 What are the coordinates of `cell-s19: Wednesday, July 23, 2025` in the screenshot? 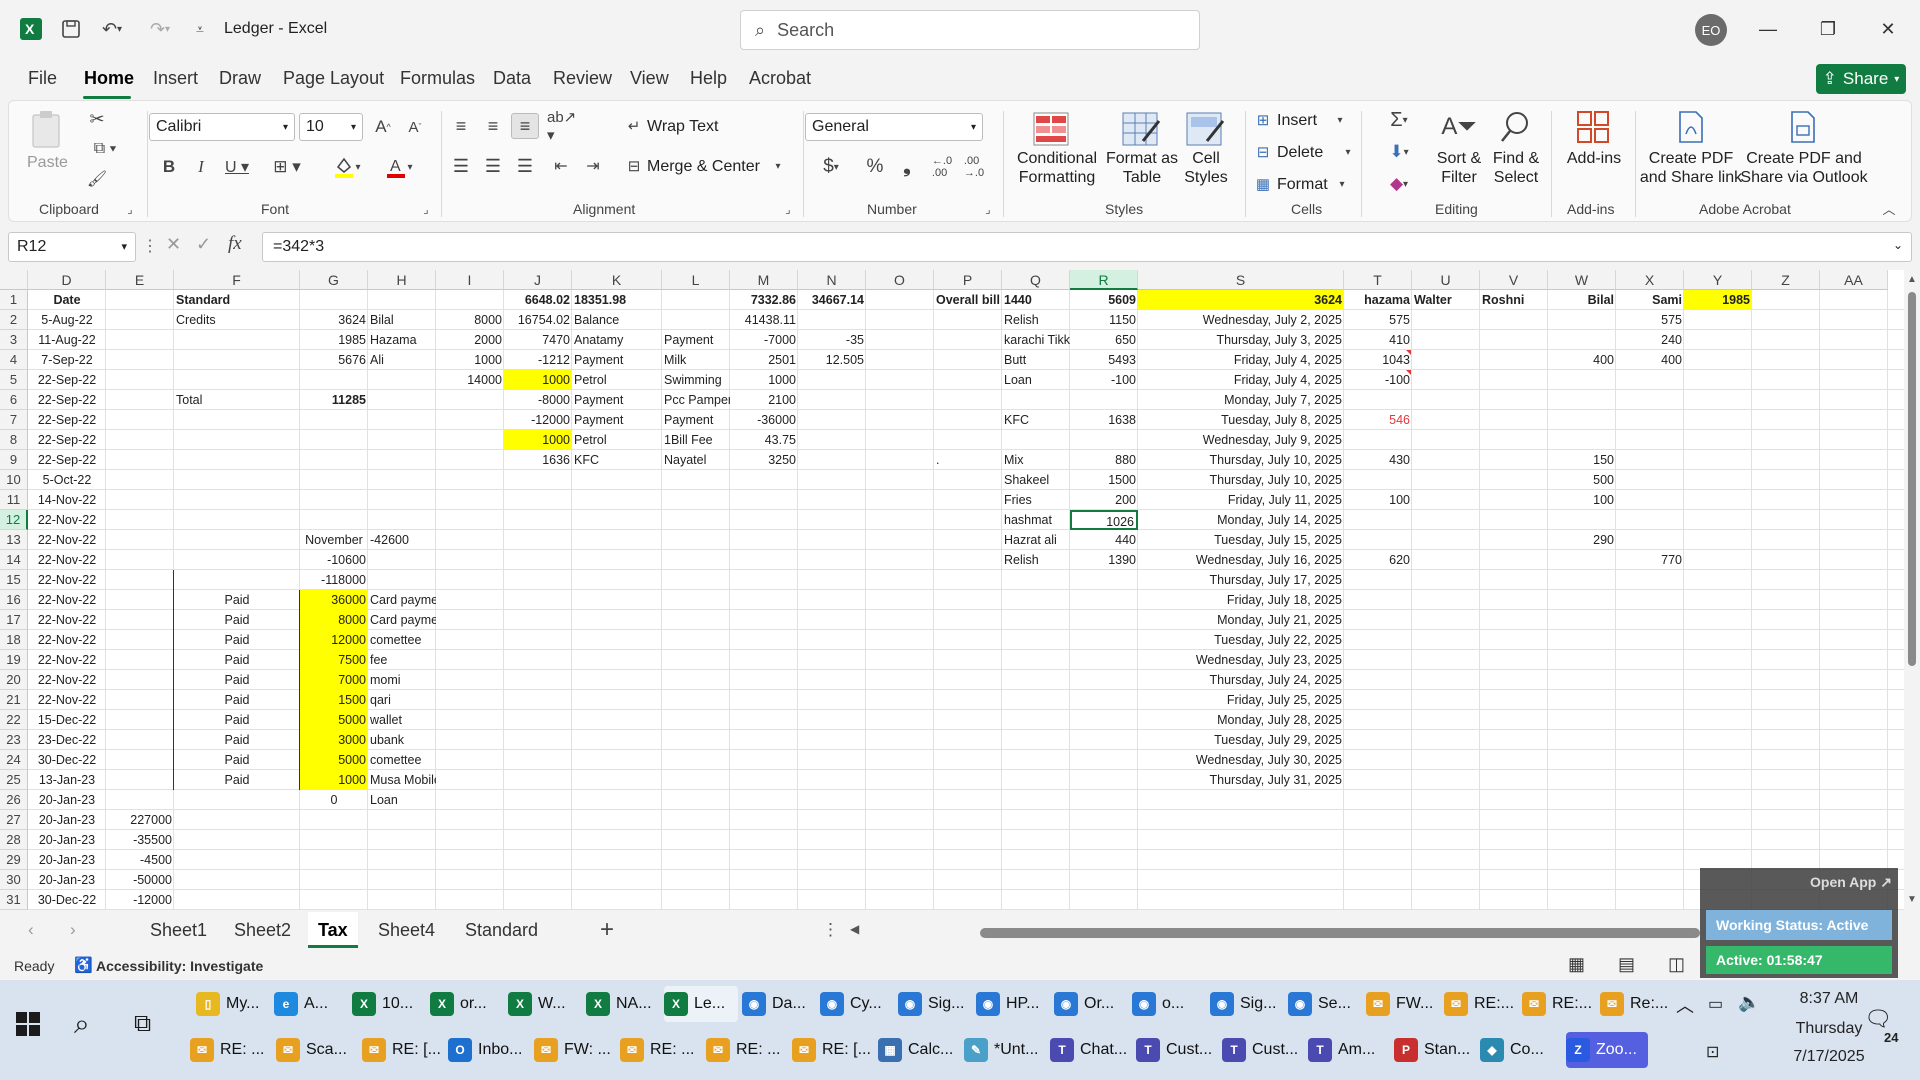 It's located at (1241, 660).